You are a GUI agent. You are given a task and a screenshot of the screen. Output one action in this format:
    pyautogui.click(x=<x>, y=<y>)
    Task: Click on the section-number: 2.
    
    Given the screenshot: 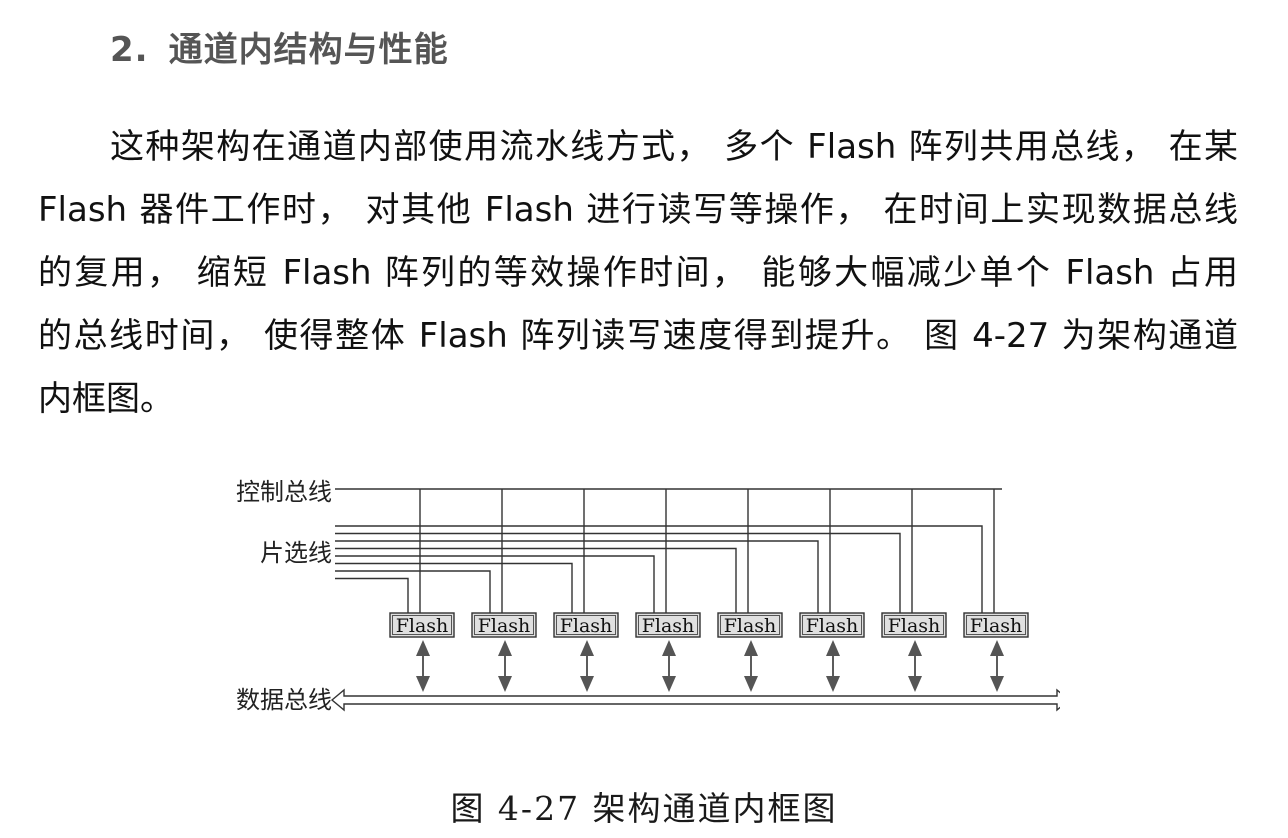 What is the action you would take?
    pyautogui.click(x=129, y=50)
    